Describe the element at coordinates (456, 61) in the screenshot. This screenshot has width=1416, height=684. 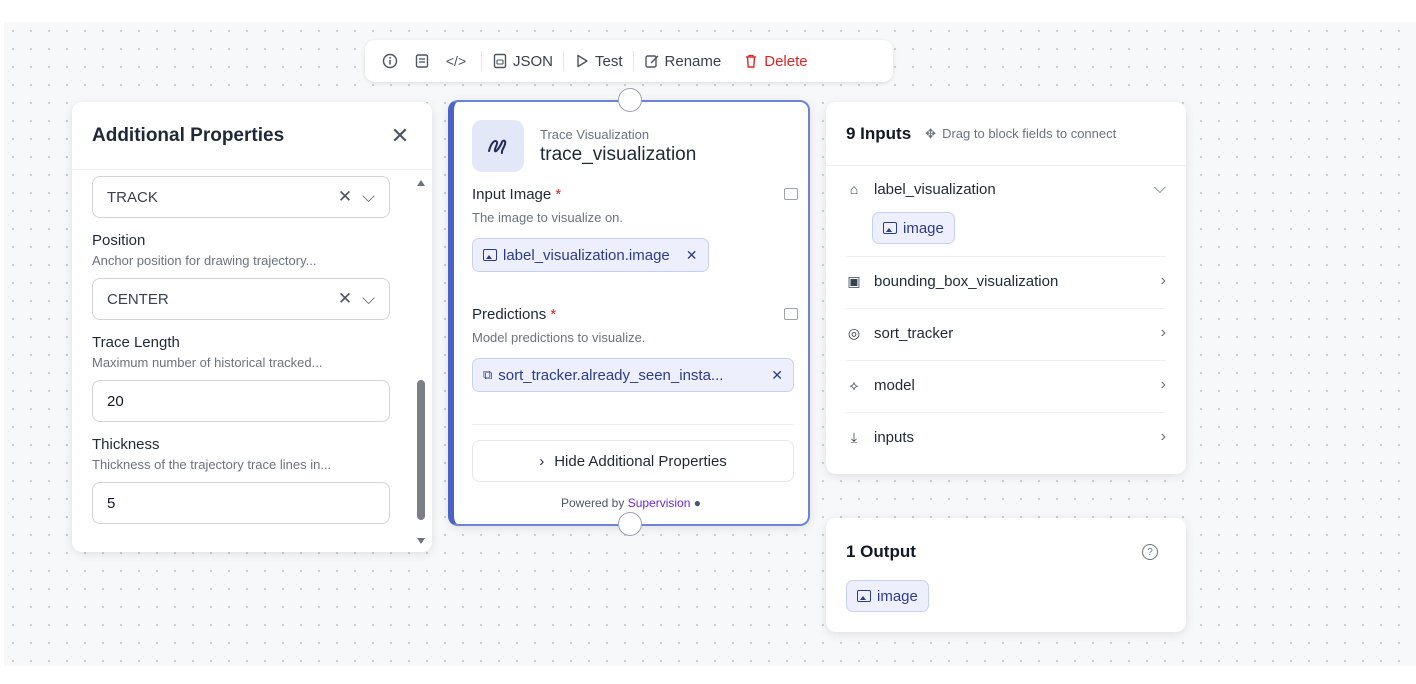
I see `code-icon: </>` at that location.